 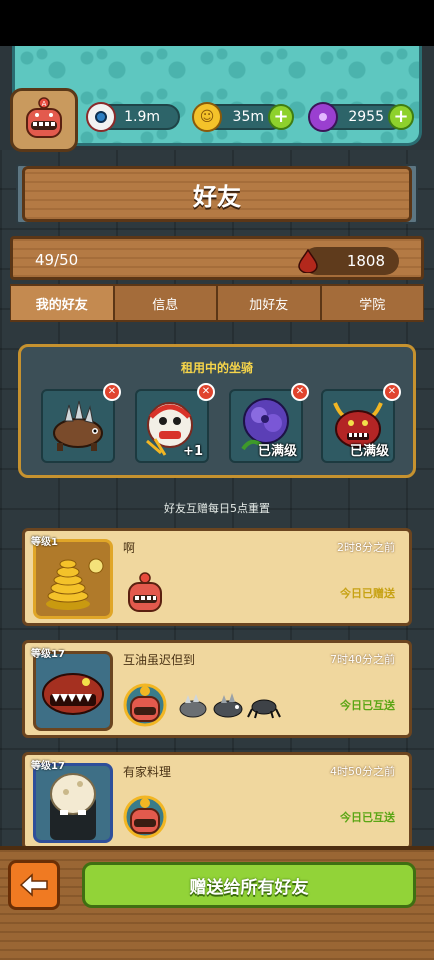 I want to click on remove-mount-3-button: ✕, so click(x=300, y=392).